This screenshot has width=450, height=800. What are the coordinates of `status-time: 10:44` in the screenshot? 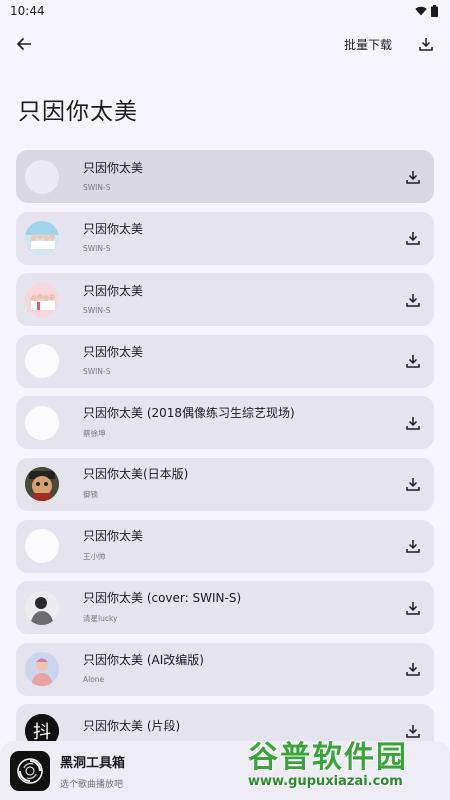 It's located at (27, 11).